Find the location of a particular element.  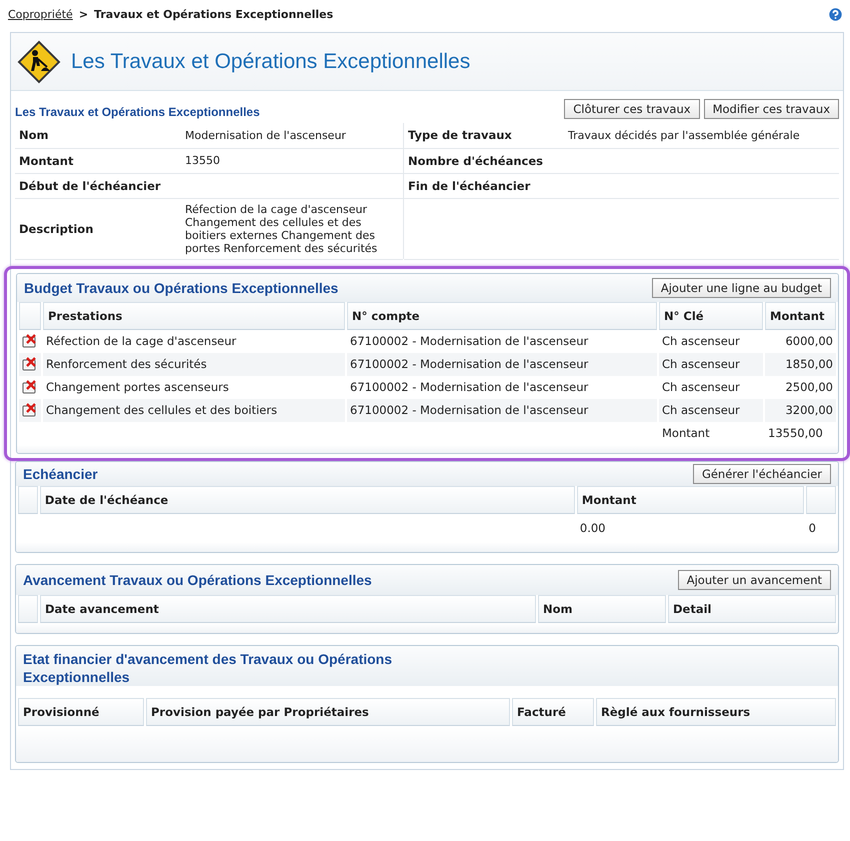

field-label: Montant is located at coordinates (98, 160).